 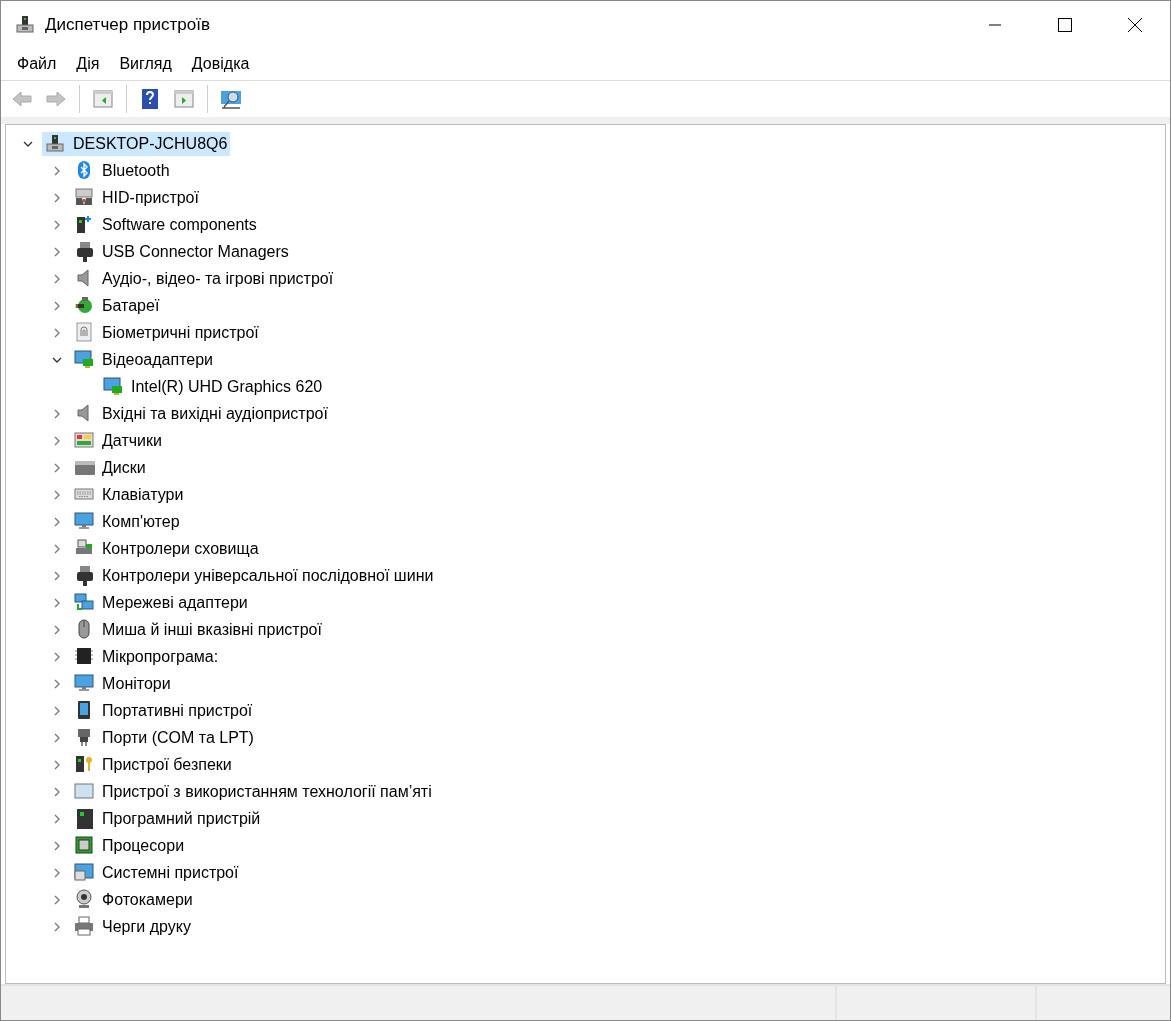 I want to click on help-book-icon, so click(x=150, y=99).